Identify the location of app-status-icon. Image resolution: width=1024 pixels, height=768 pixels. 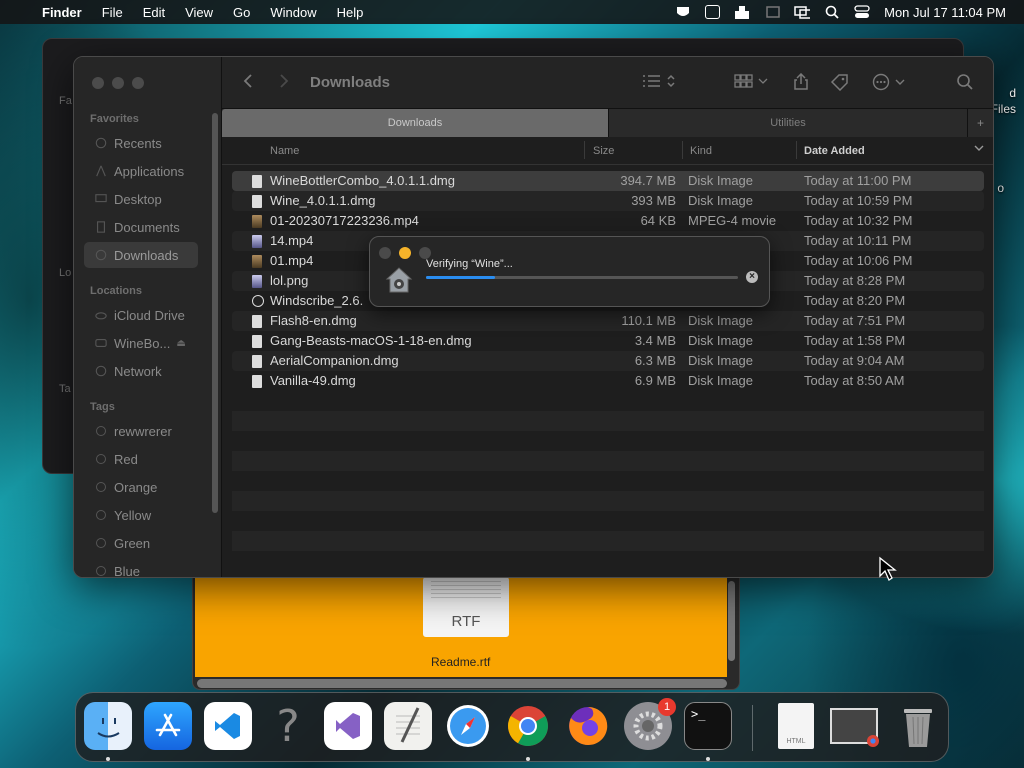
(713, 12).